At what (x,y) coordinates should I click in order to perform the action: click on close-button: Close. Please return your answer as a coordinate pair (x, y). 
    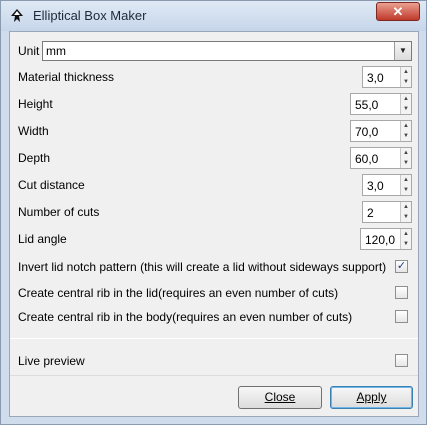
    Looking at the image, I should click on (280, 397).